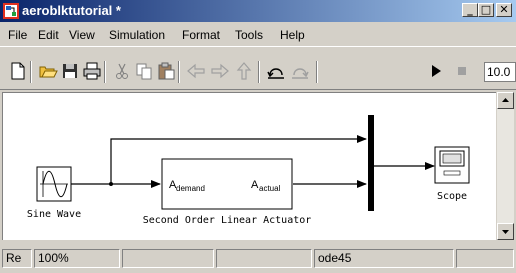 The image size is (516, 273). What do you see at coordinates (384, 258) in the screenshot?
I see `status-solver: ode45` at bounding box center [384, 258].